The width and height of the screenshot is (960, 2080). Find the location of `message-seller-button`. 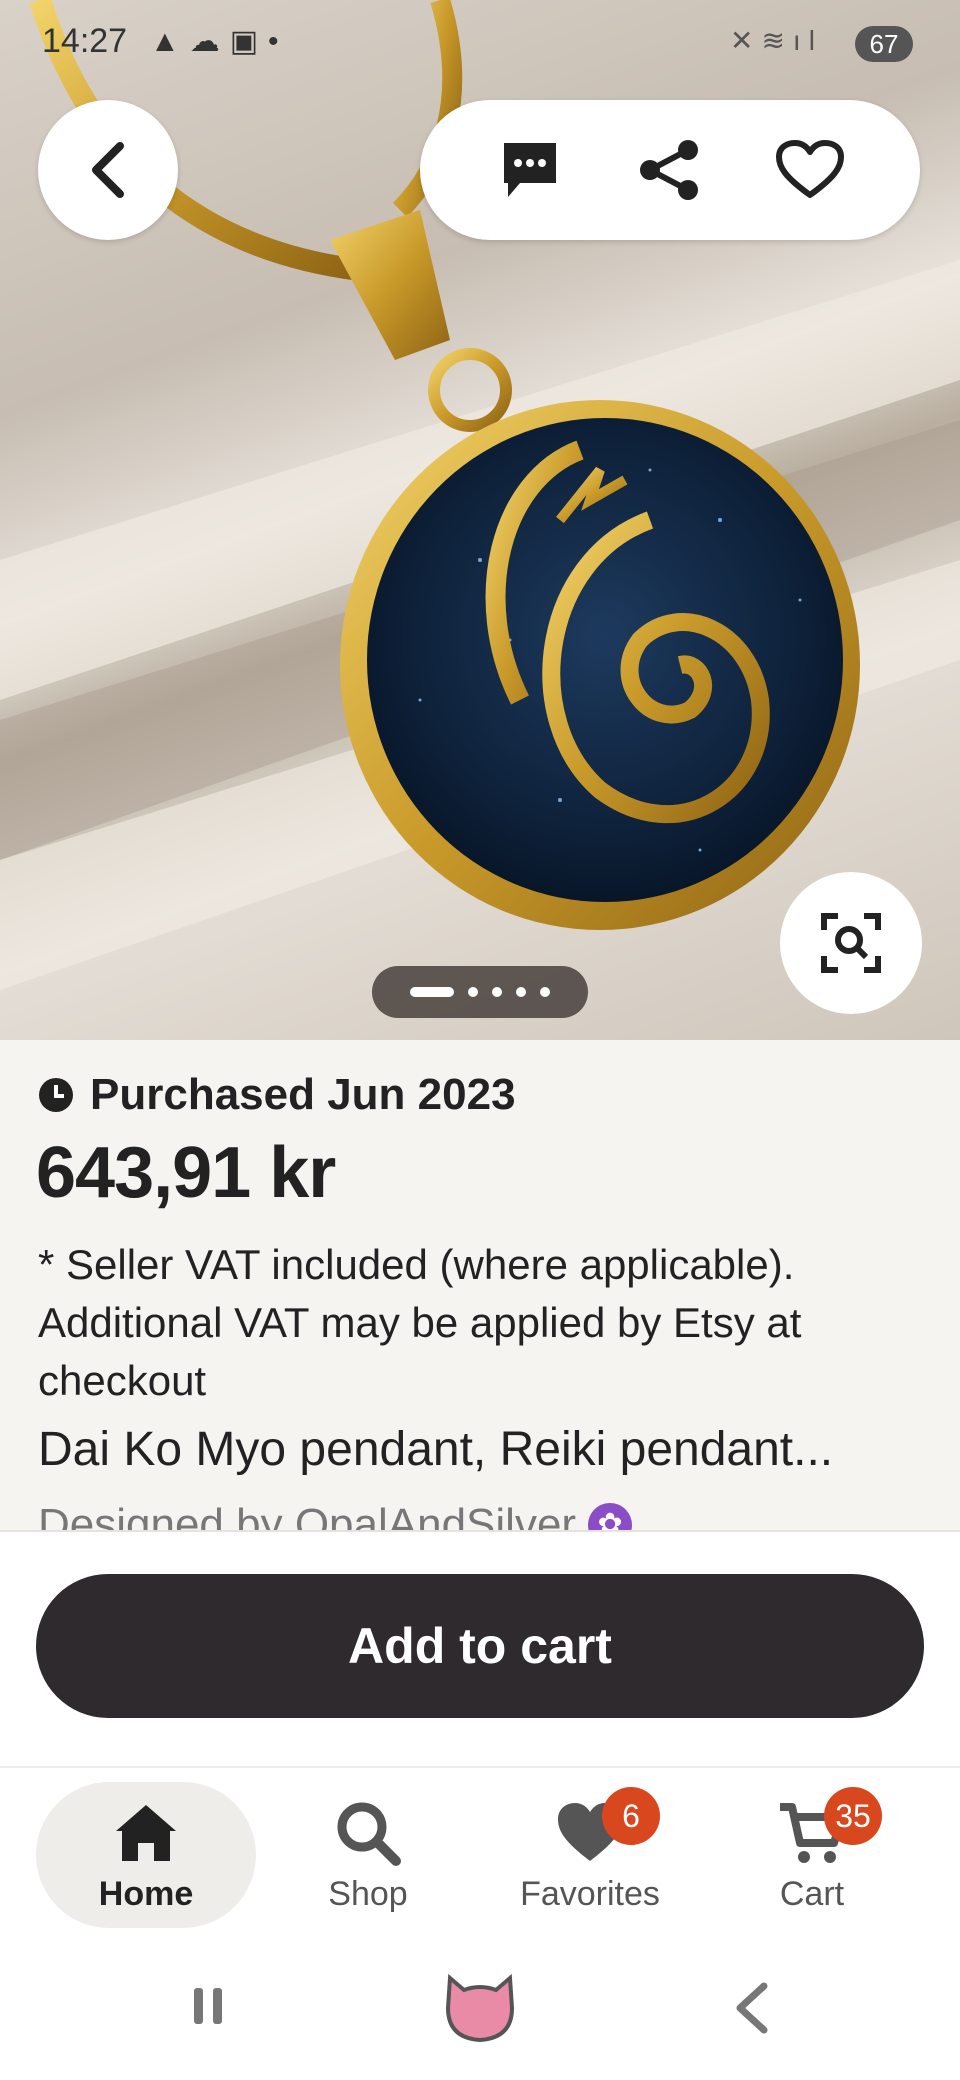

message-seller-button is located at coordinates (530, 170).